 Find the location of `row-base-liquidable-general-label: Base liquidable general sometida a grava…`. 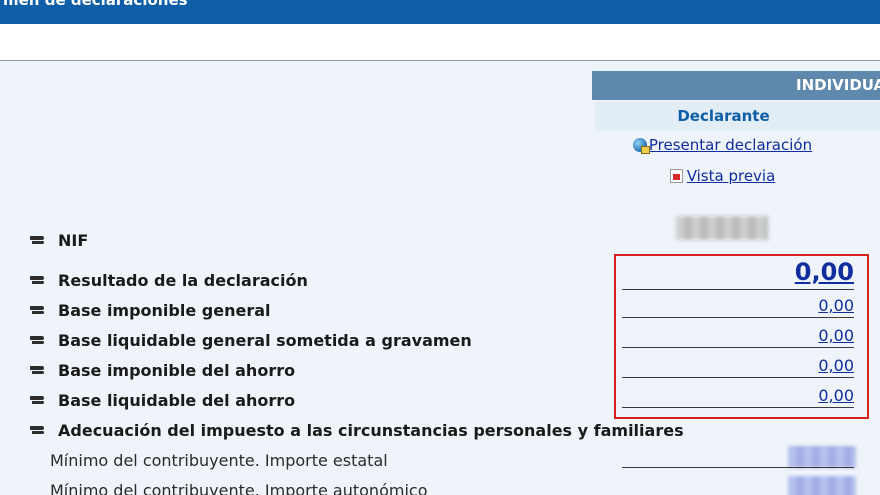

row-base-liquidable-general-label: Base liquidable general sometida a grava… is located at coordinates (265, 340).